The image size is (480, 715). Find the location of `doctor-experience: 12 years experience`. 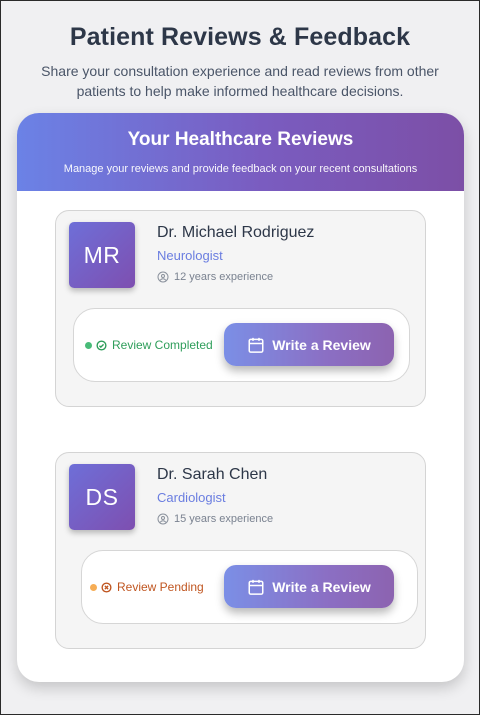

doctor-experience: 12 years experience is located at coordinates (215, 277).